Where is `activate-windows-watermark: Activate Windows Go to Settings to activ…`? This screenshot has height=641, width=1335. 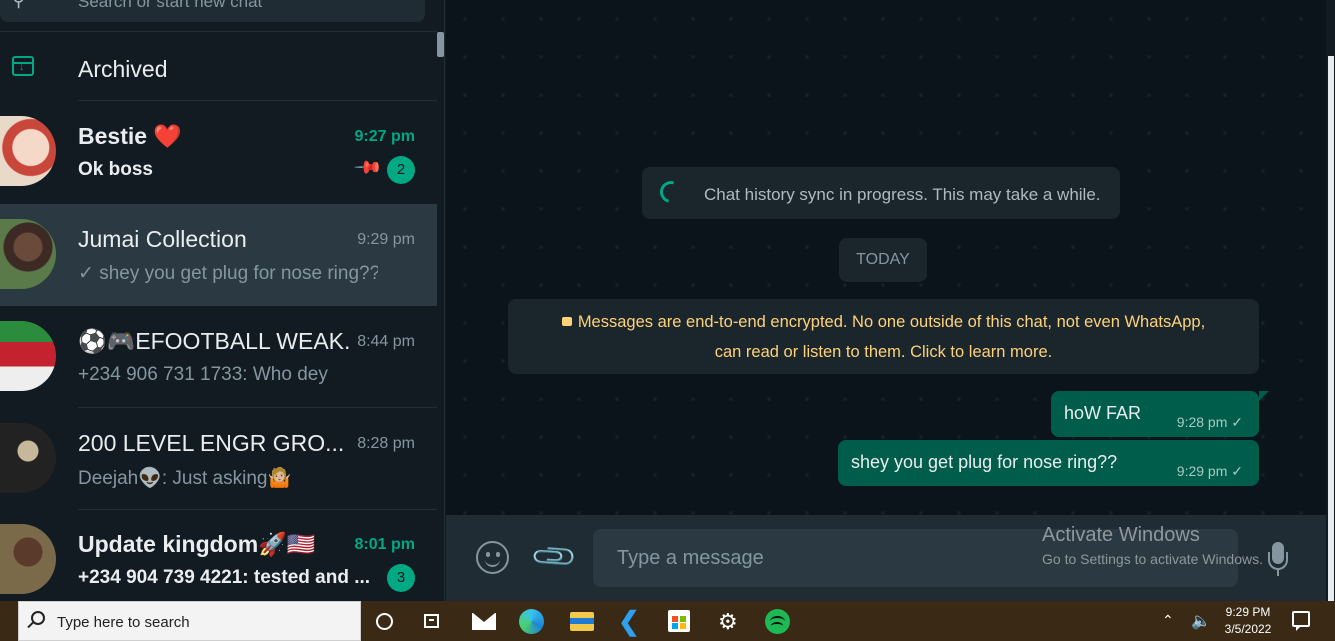
activate-windows-watermark: Activate Windows Go to Settings to activ… is located at coordinates (1152, 545).